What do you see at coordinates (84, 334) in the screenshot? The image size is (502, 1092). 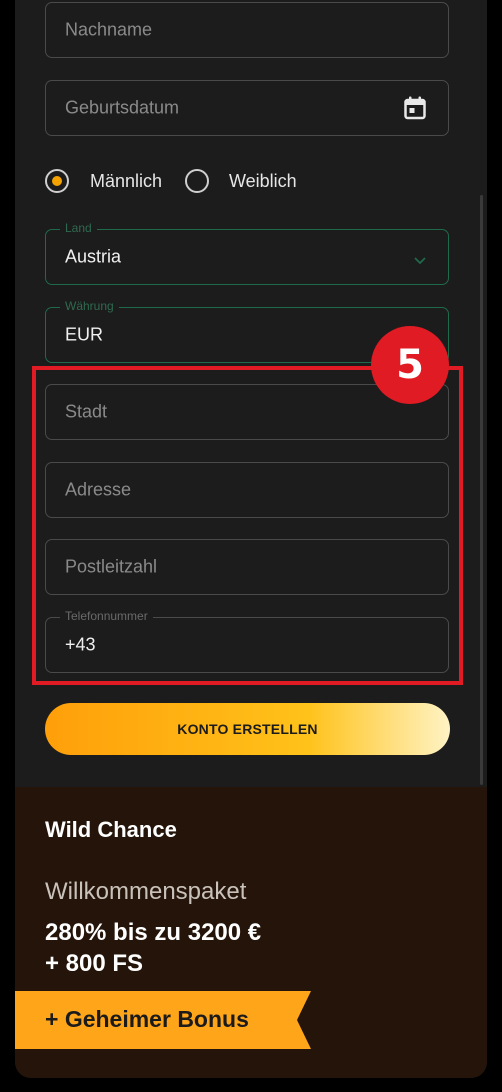 I see `waehrung-value: EUR` at bounding box center [84, 334].